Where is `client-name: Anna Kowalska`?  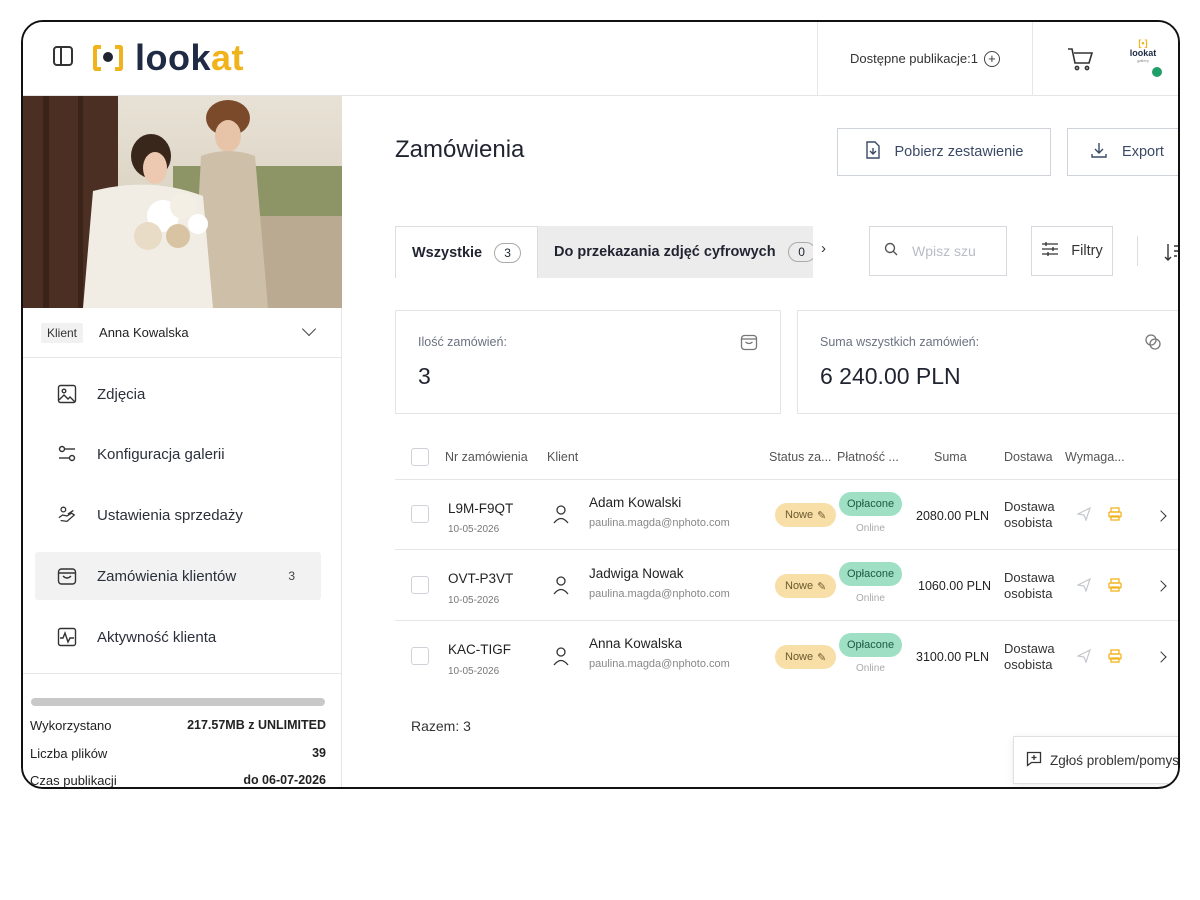
client-name: Anna Kowalska is located at coordinates (144, 332).